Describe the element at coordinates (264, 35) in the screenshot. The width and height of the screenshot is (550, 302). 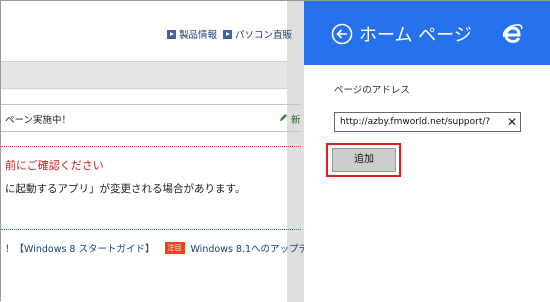
I see `nav-link-direct-sales-label: パソコン直販` at that location.